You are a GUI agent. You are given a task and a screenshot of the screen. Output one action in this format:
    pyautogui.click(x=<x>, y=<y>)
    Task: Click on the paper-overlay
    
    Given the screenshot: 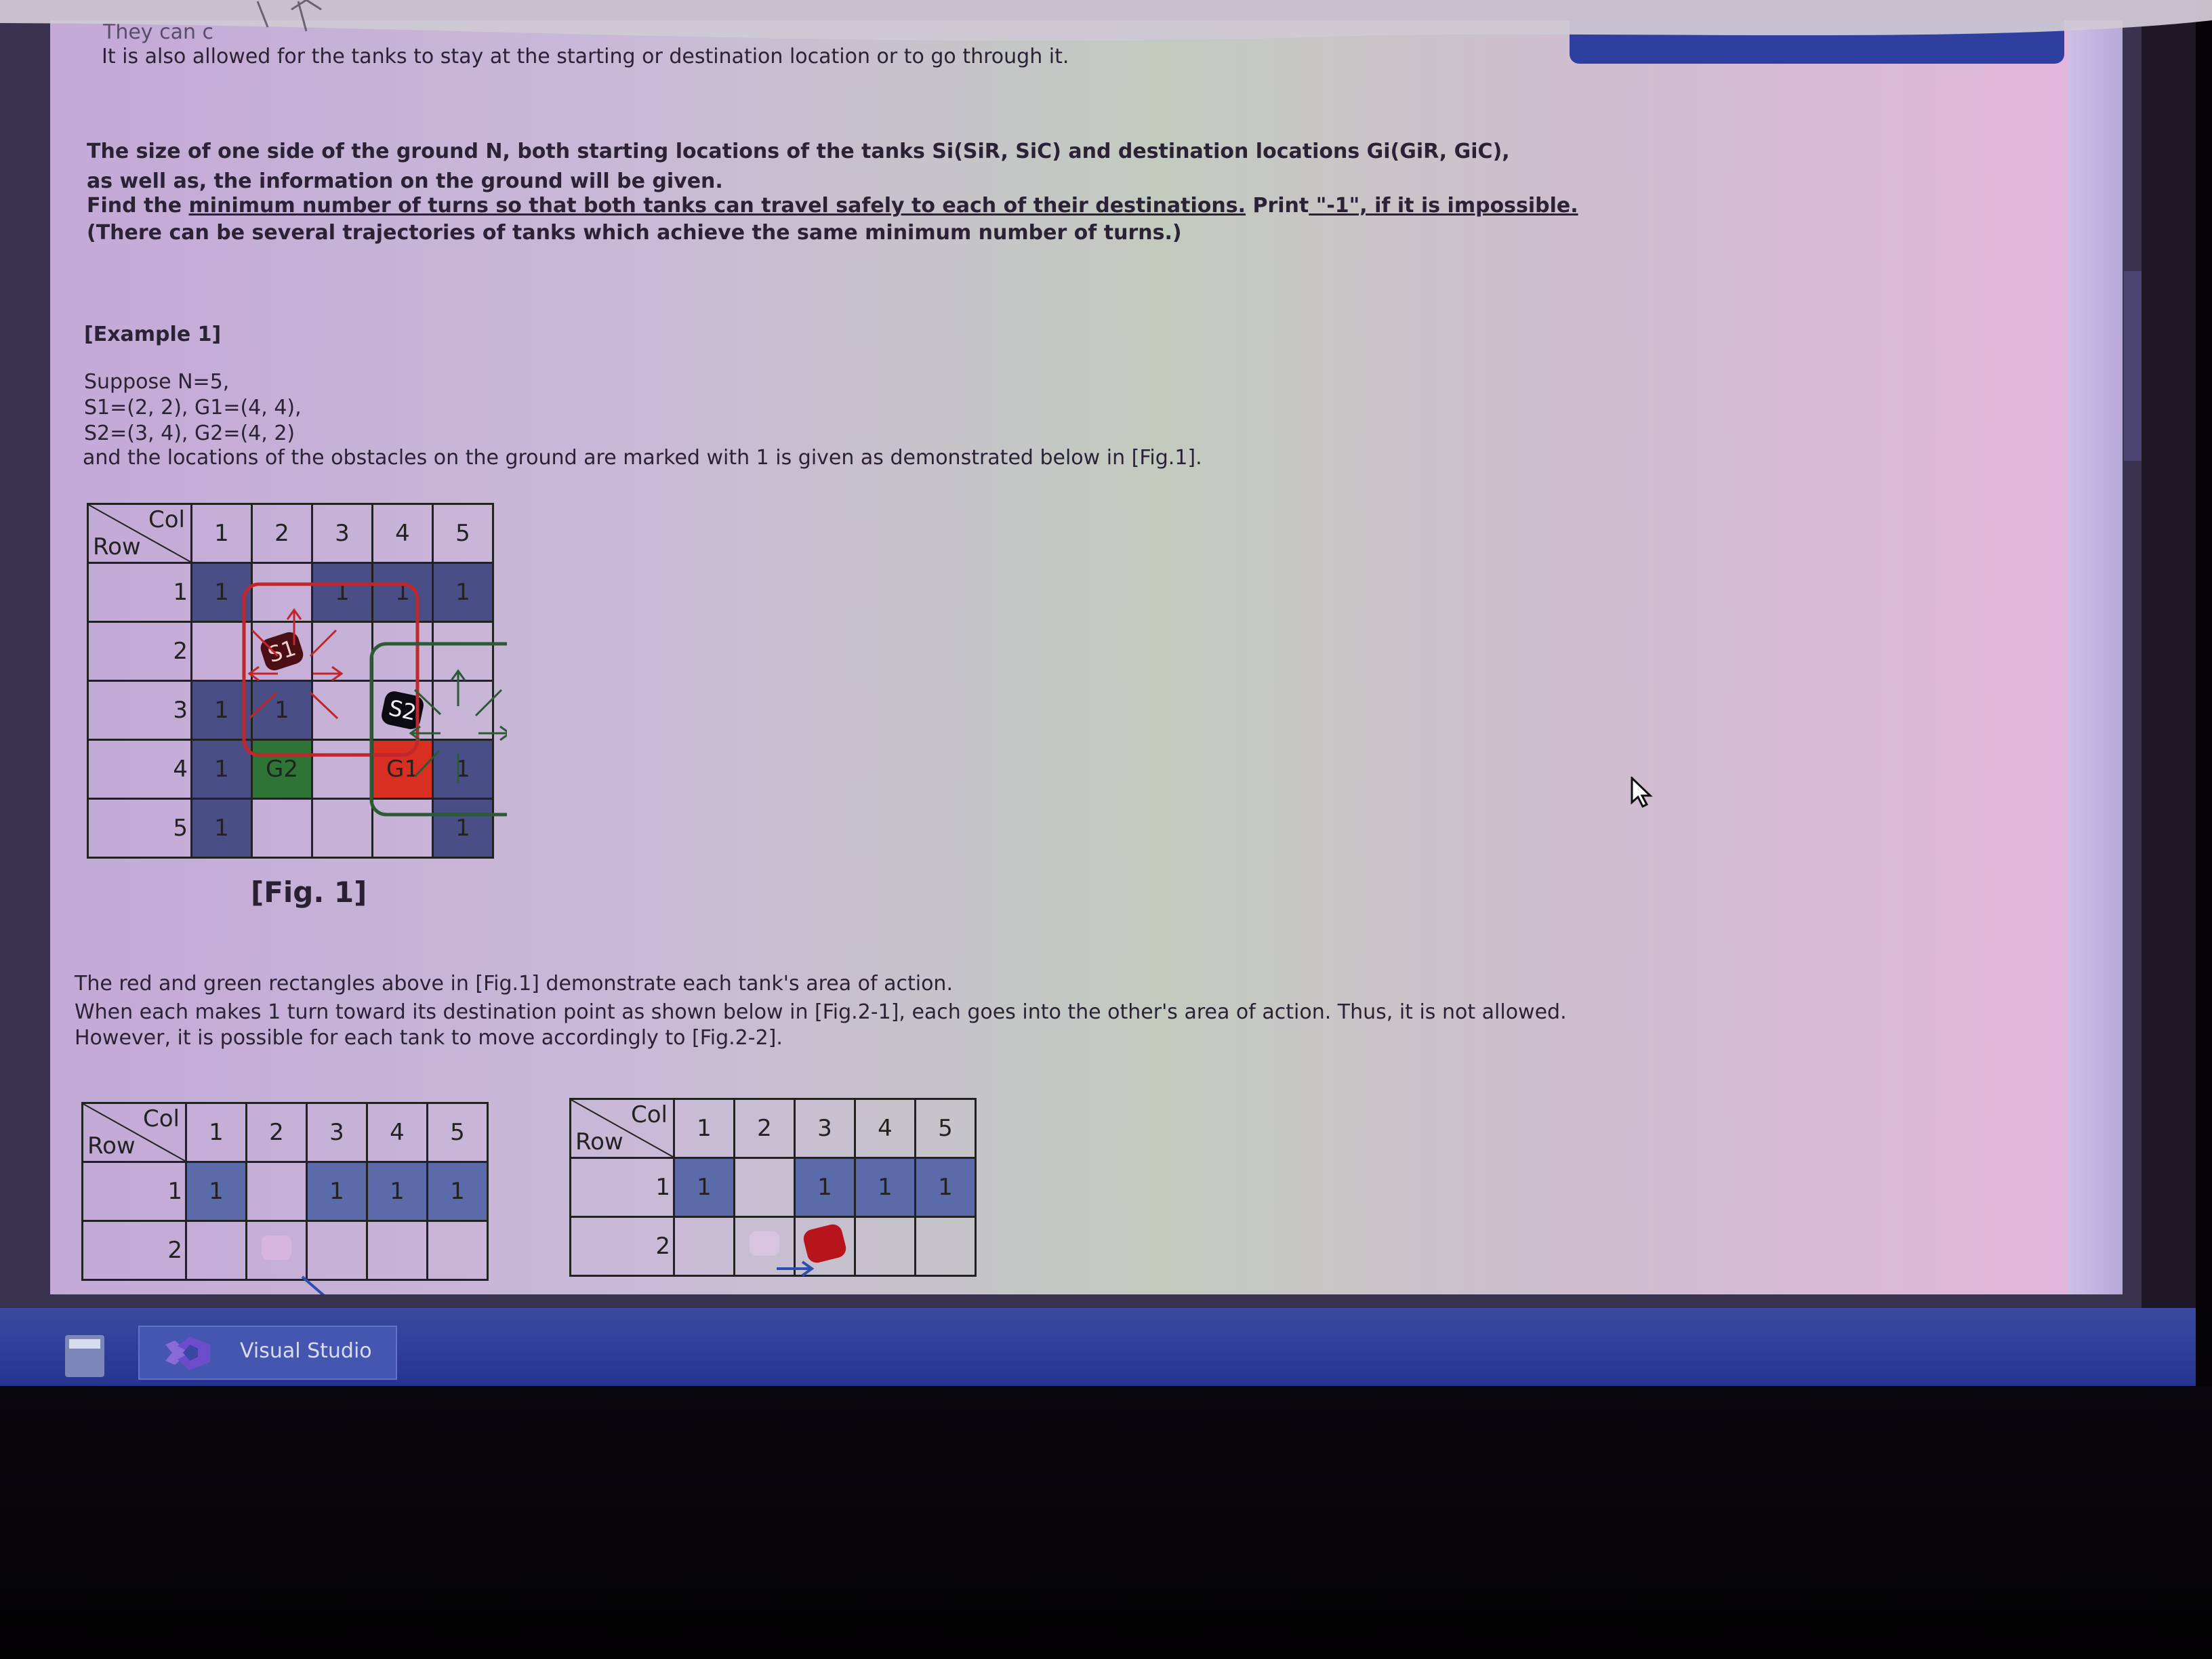 What is the action you would take?
    pyautogui.click(x=1106, y=20)
    